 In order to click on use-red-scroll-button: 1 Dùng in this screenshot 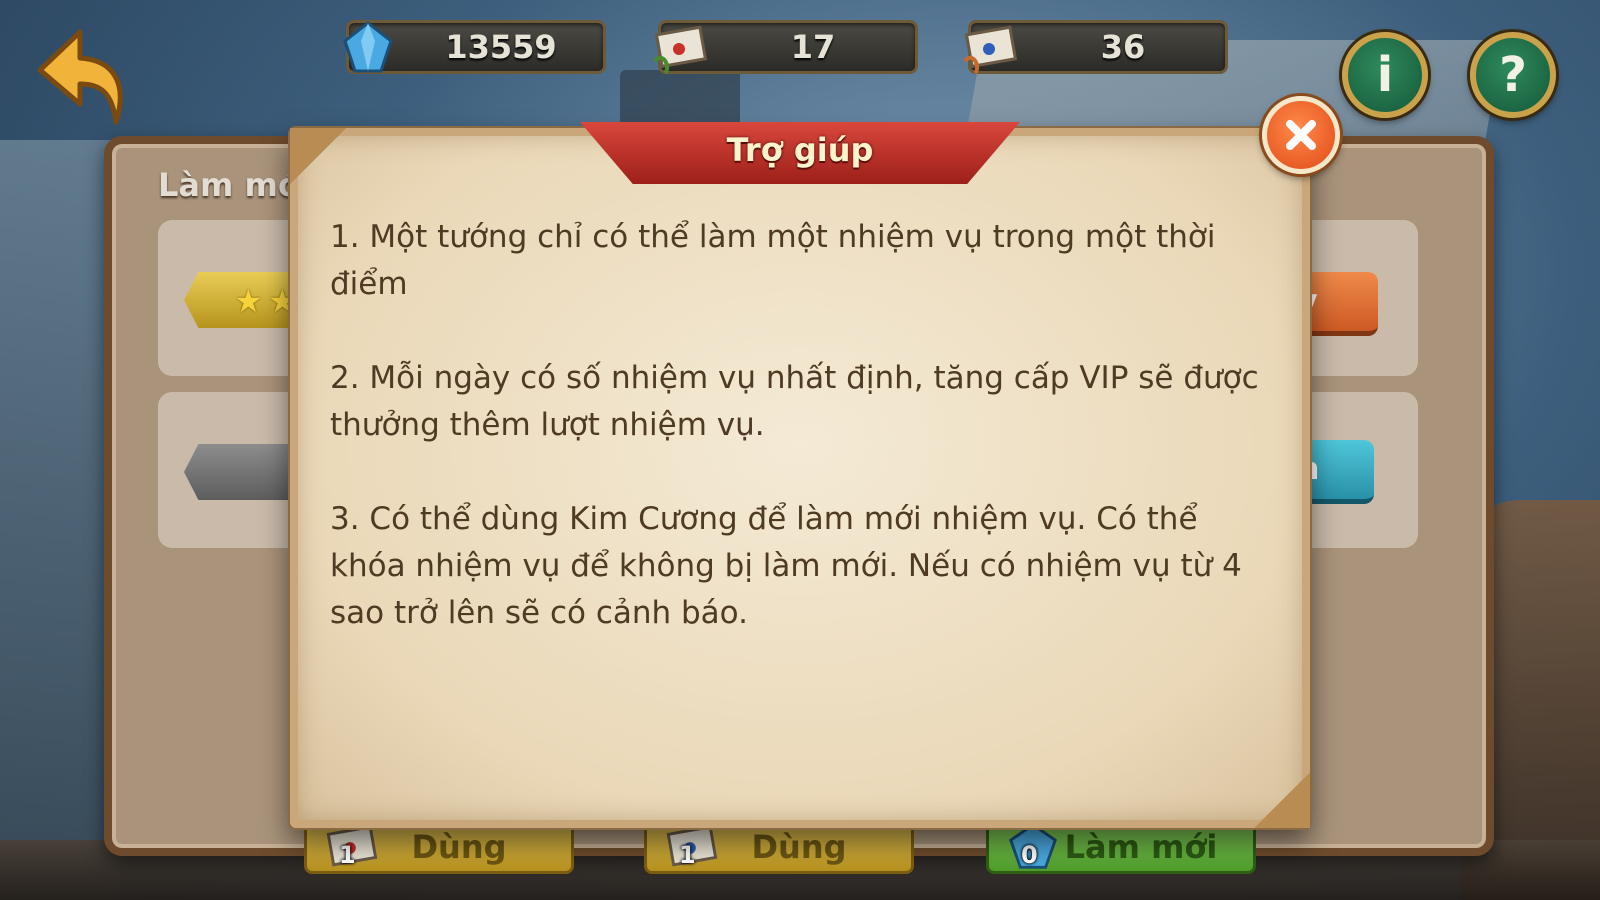, I will do `click(439, 847)`.